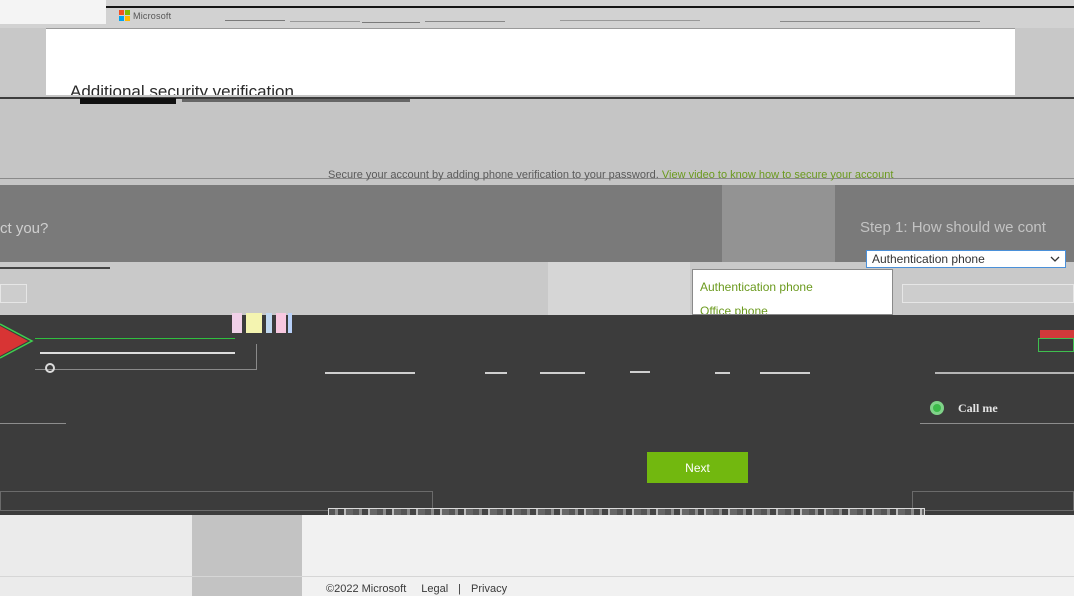 This screenshot has height=596, width=1074. Describe the element at coordinates (1055, 259) in the screenshot. I see `chevron-down-icon` at that location.